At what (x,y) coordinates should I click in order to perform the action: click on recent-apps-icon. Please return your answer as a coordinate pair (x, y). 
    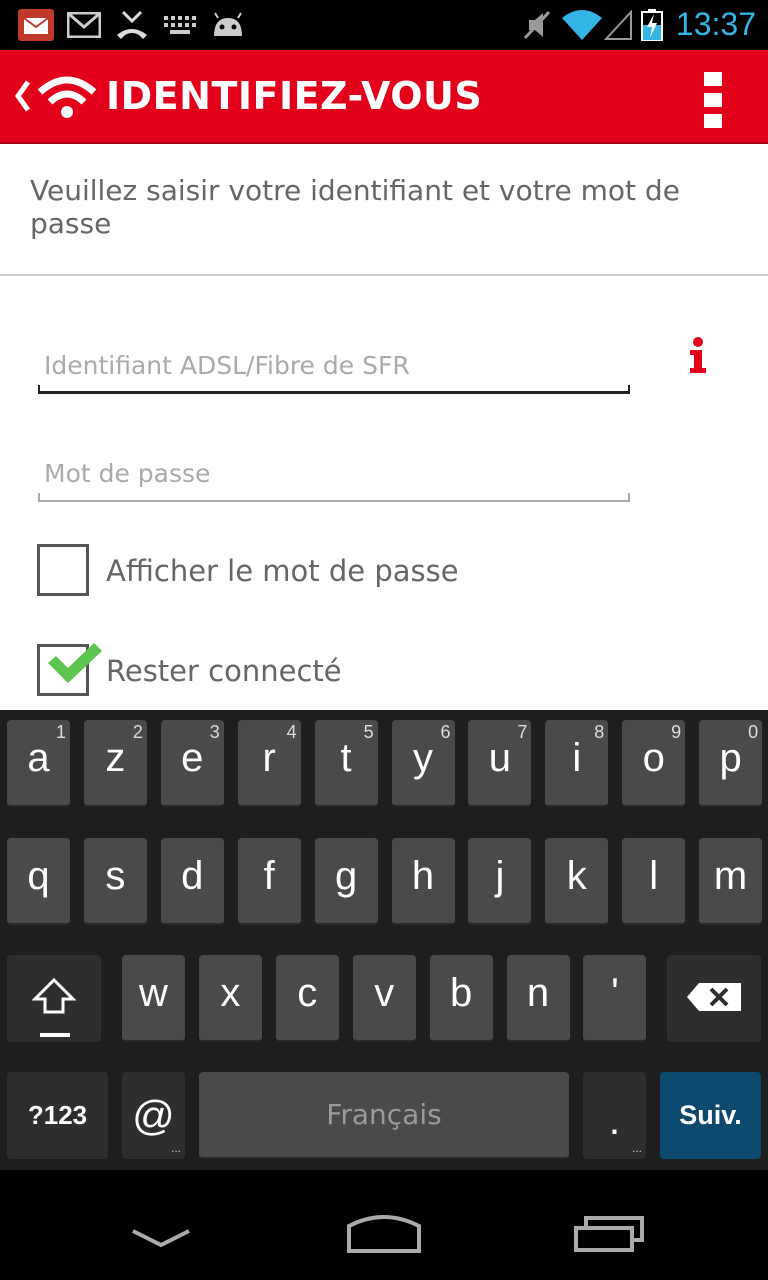
    Looking at the image, I should click on (609, 1236).